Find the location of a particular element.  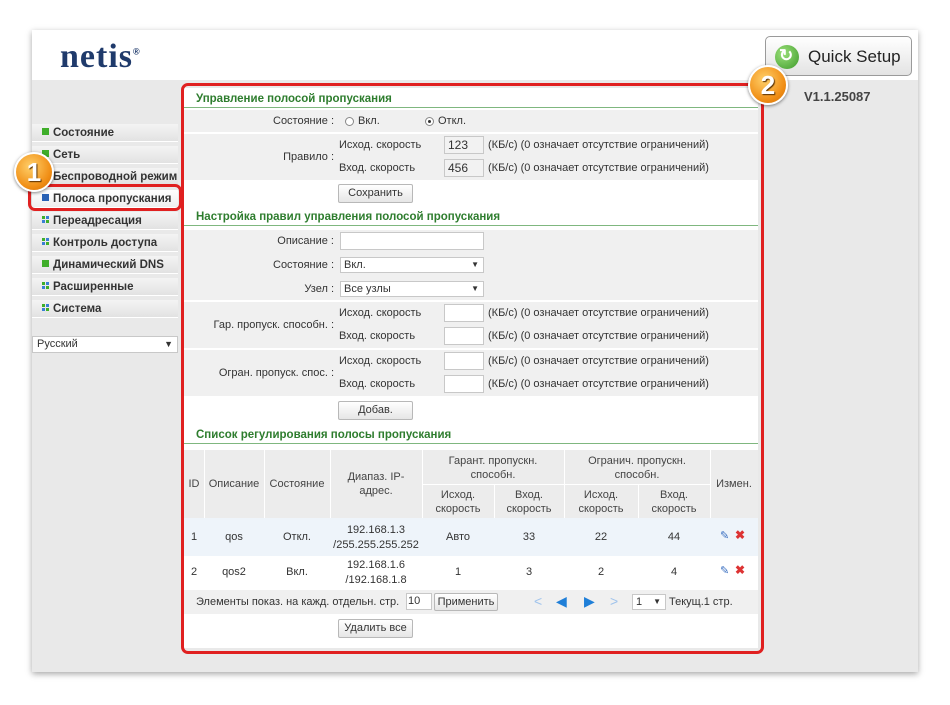

language-select: Русский ▼ is located at coordinates (105, 344).